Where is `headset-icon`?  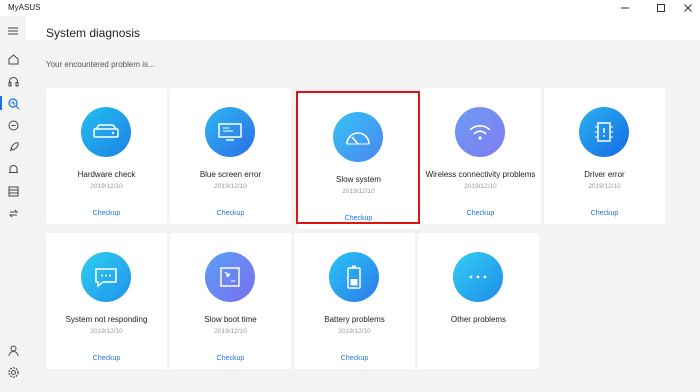
headset-icon is located at coordinates (13, 81).